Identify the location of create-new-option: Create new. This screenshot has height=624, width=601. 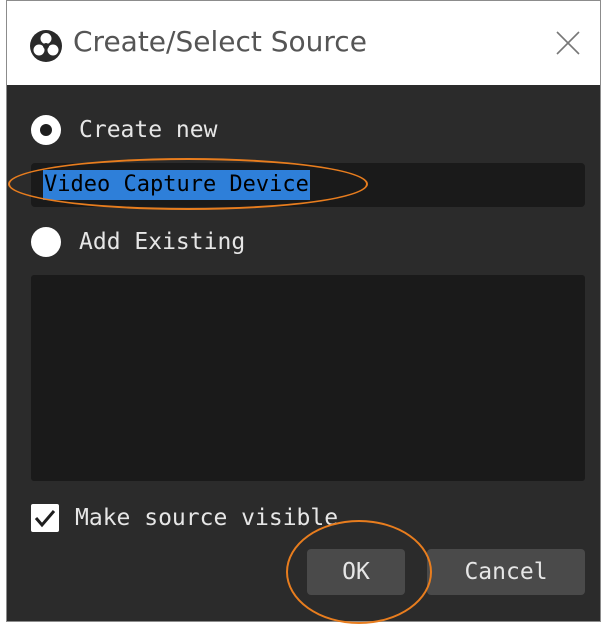
(124, 130).